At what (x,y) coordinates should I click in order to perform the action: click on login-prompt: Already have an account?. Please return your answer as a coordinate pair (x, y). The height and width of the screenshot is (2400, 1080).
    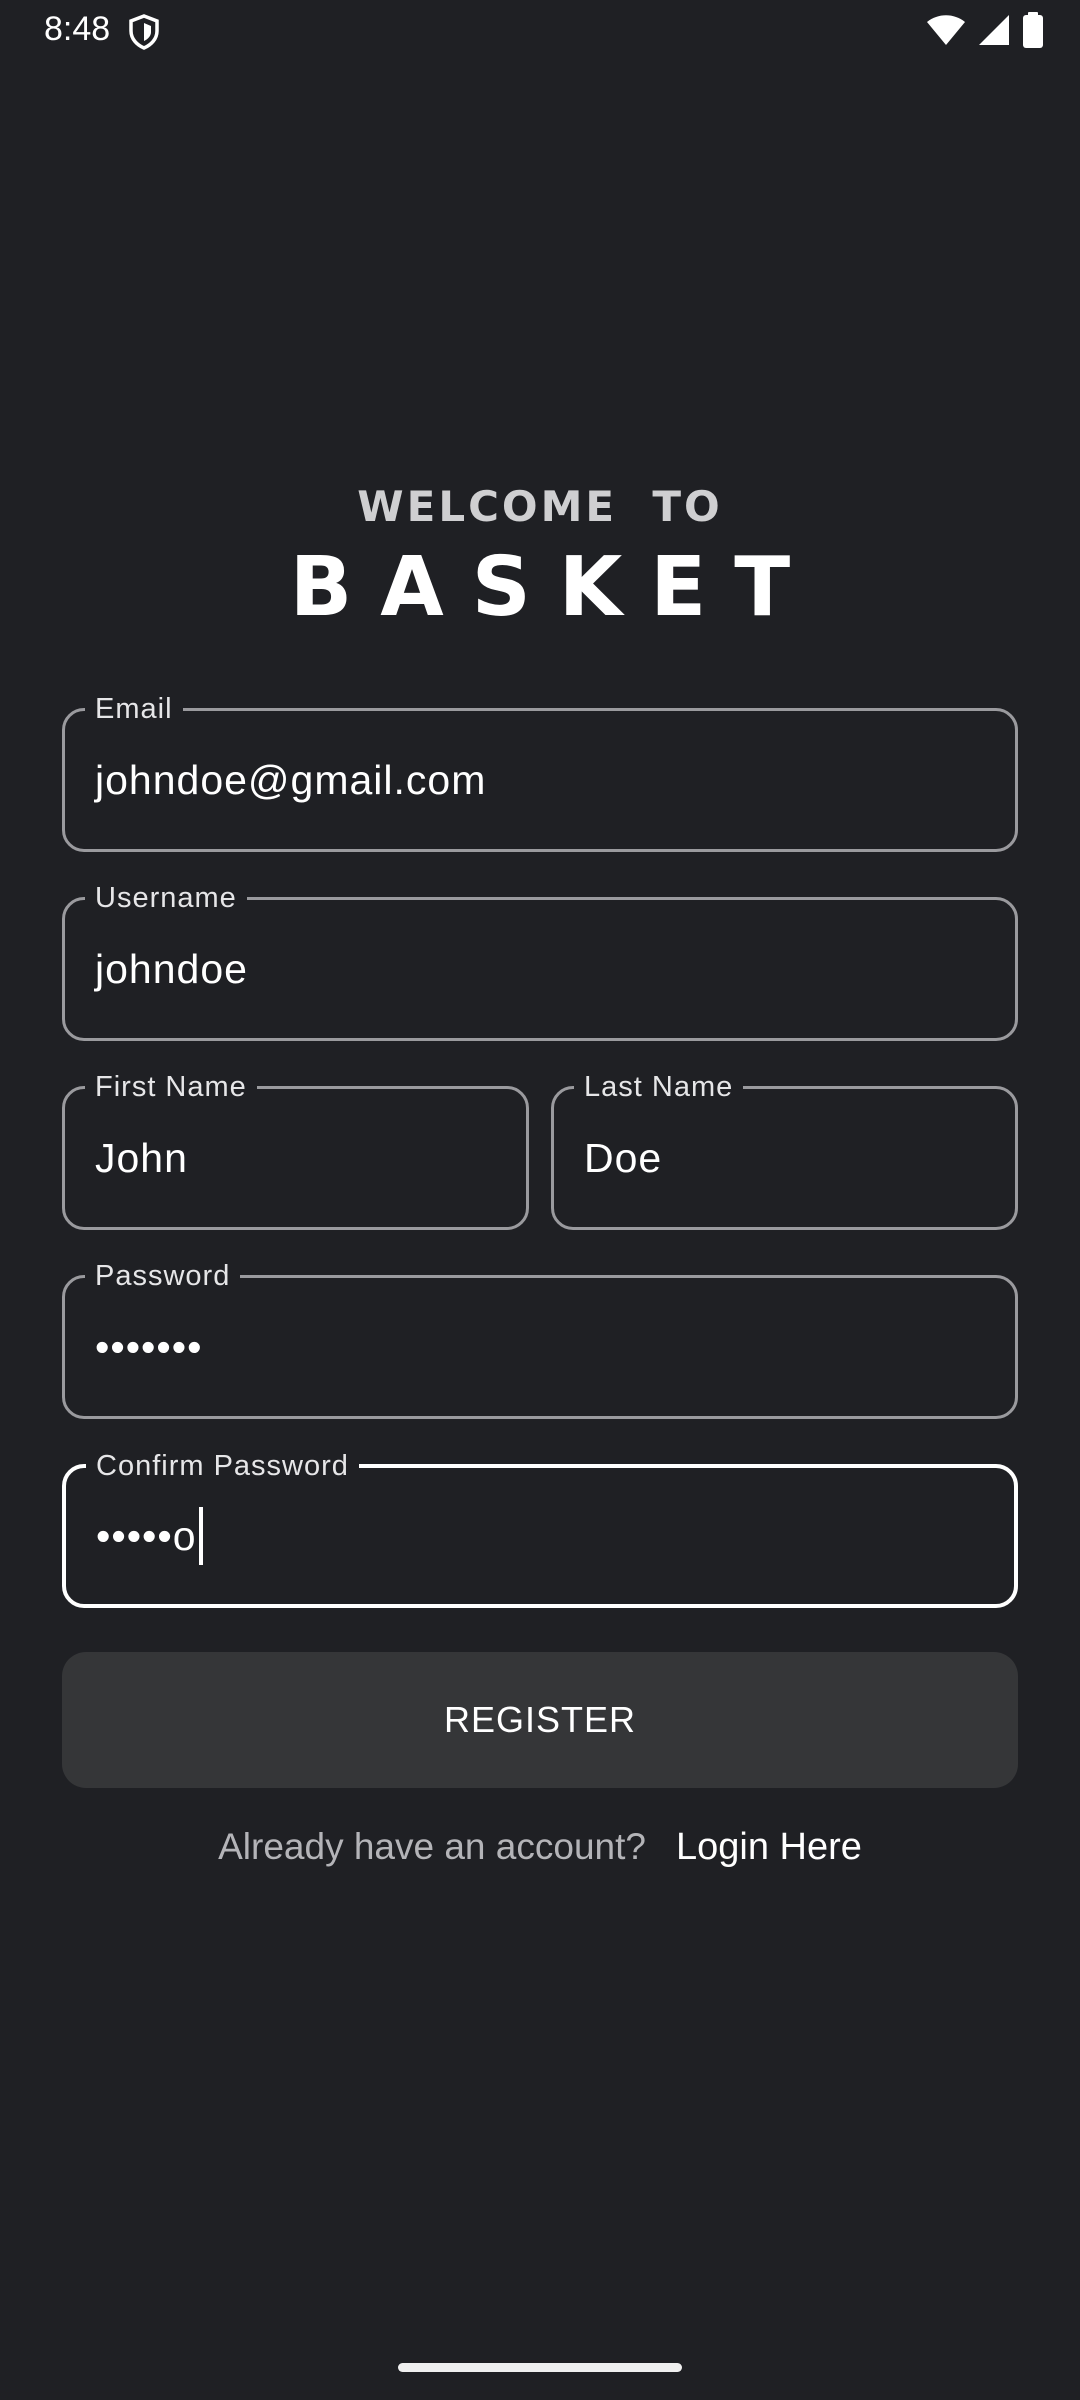
    Looking at the image, I should click on (432, 1846).